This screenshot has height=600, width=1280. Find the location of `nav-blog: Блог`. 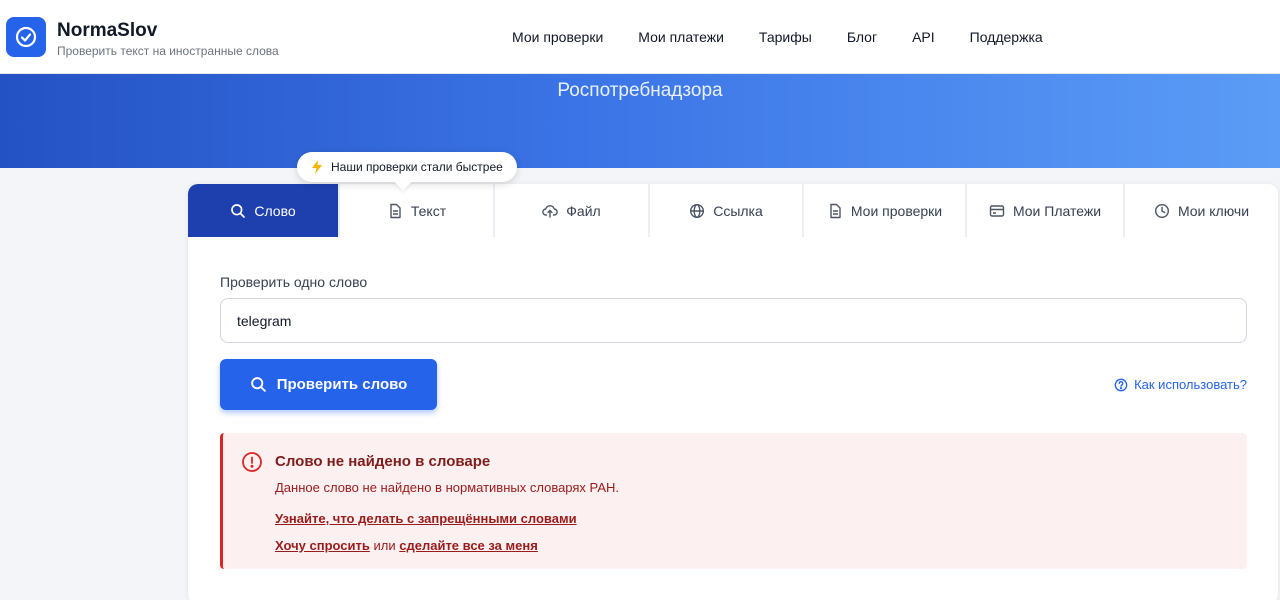

nav-blog: Блог is located at coordinates (862, 37).